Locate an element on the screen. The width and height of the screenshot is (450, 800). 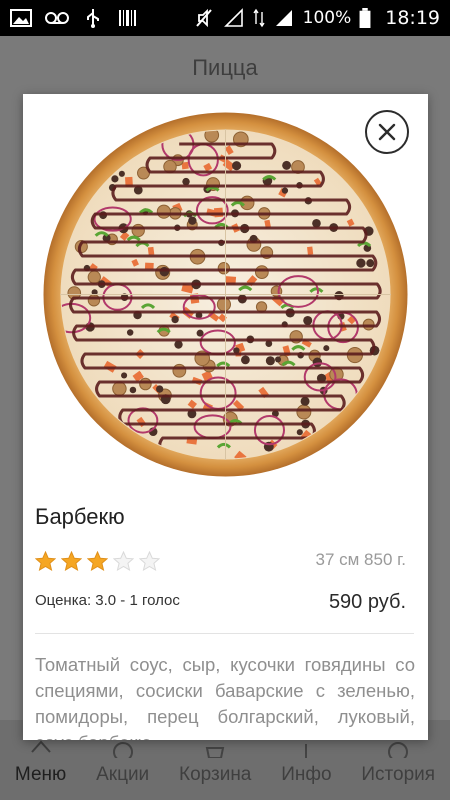
nav-label: Корзина is located at coordinates (215, 774).